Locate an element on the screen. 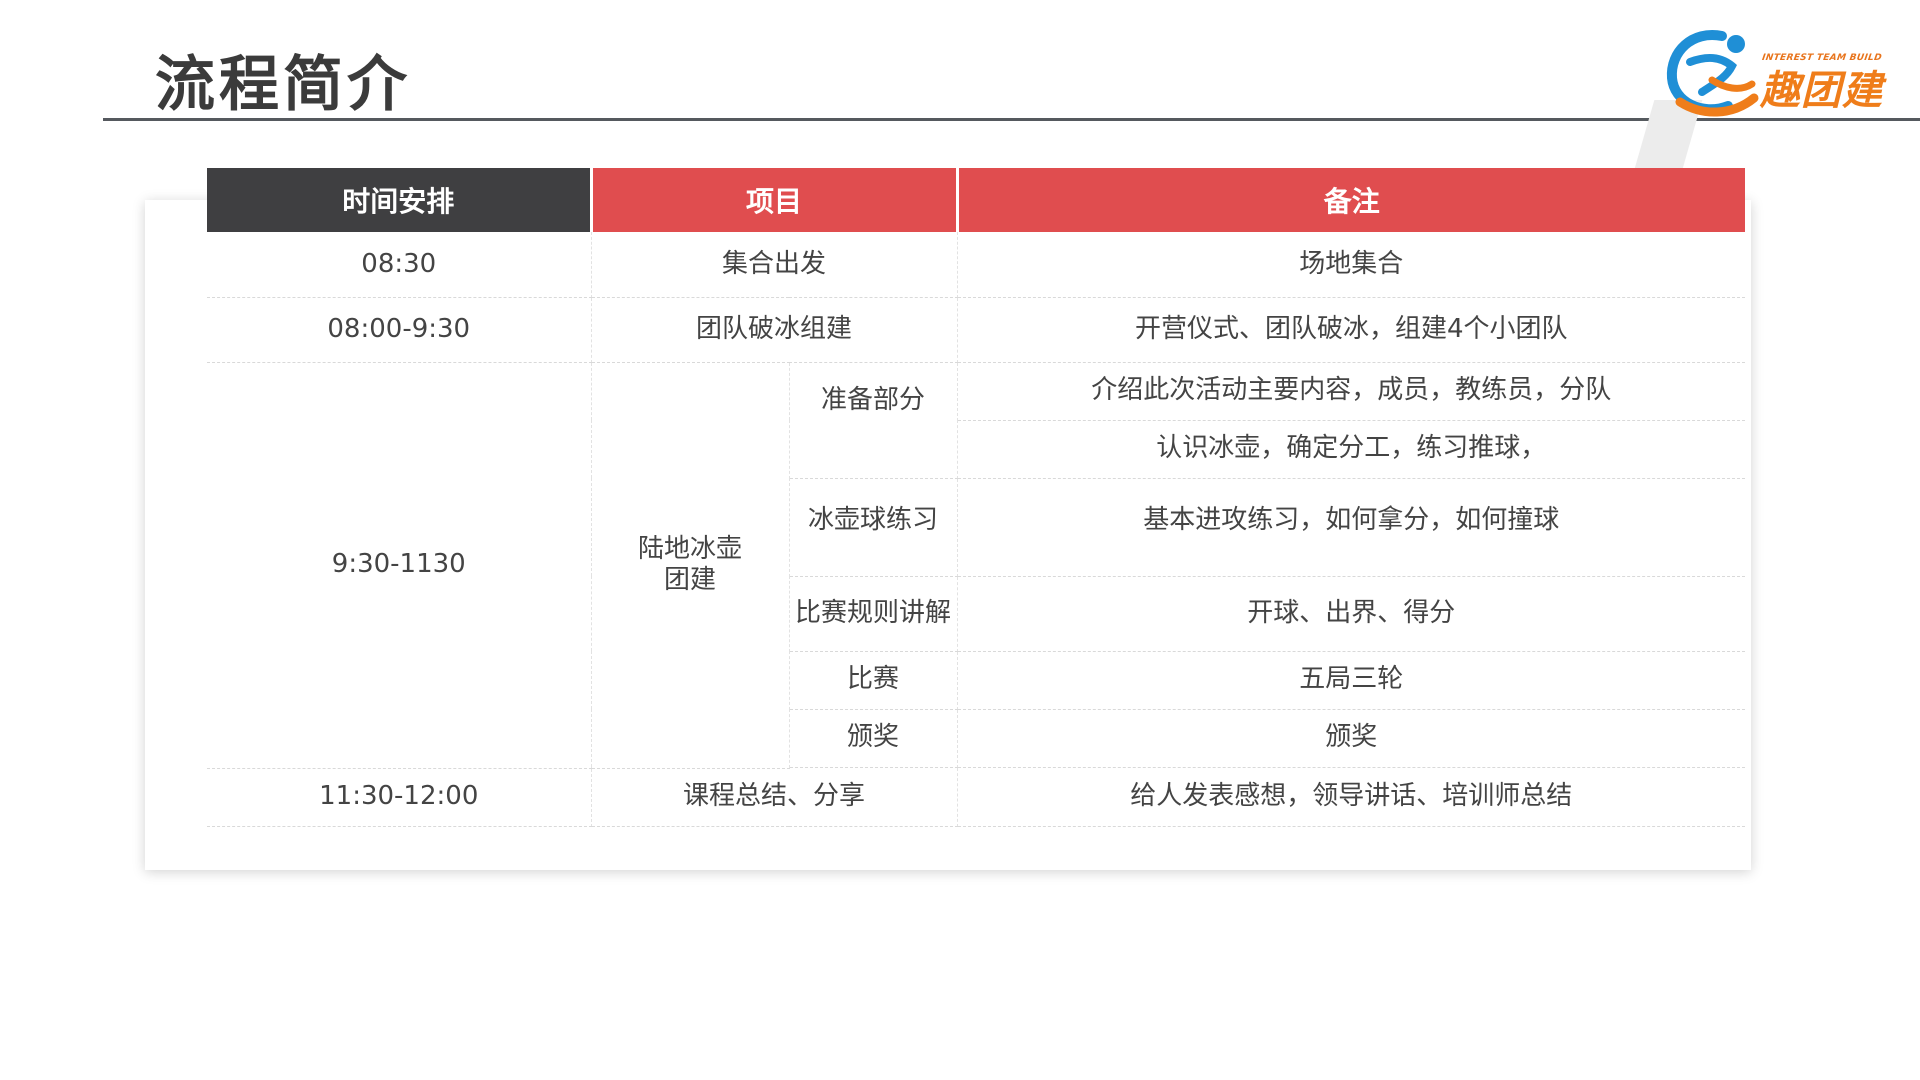  cell-note: 介绍此次活动主要内容，成员，教练员，分队 is located at coordinates (1351, 391).